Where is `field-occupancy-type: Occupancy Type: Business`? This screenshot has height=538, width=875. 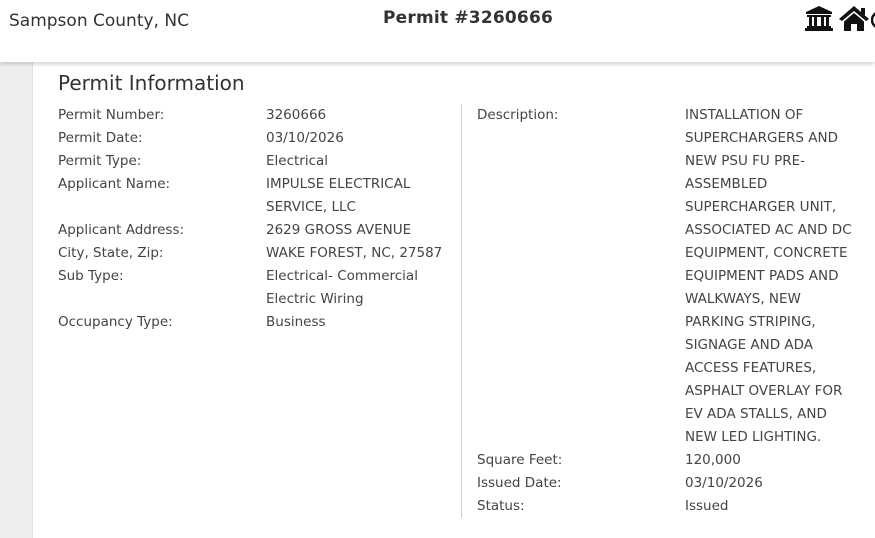
field-occupancy-type: Occupancy Type: Business is located at coordinates (258, 322).